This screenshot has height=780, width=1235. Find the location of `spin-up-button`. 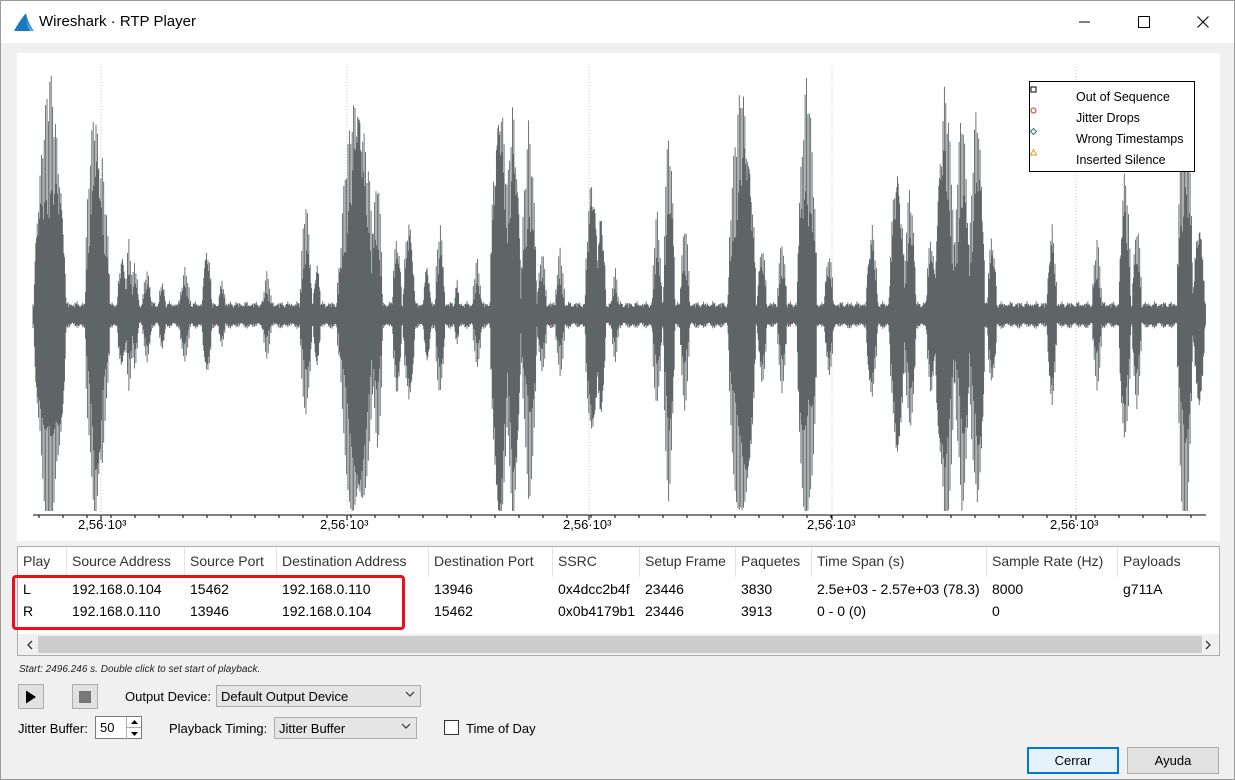

spin-up-button is located at coordinates (133, 722).